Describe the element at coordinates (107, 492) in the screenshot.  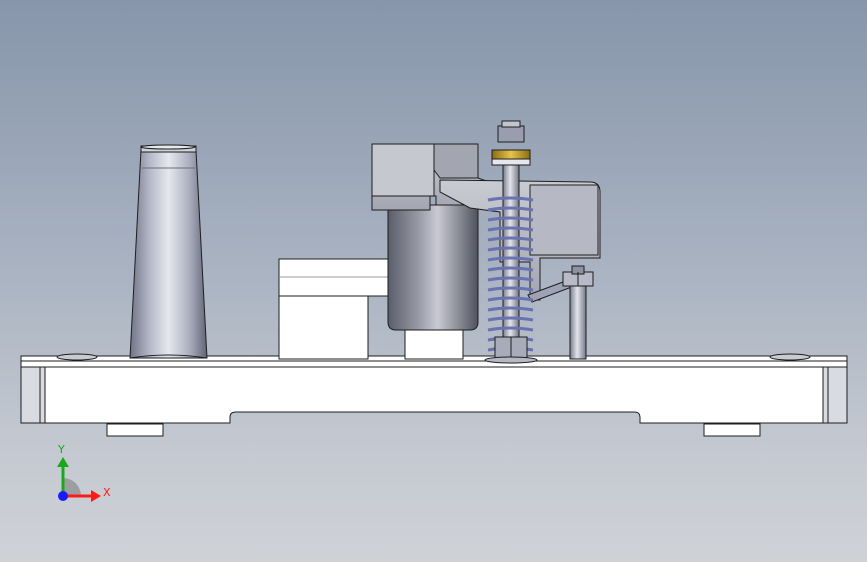
I see `x-axis-label: X` at that location.